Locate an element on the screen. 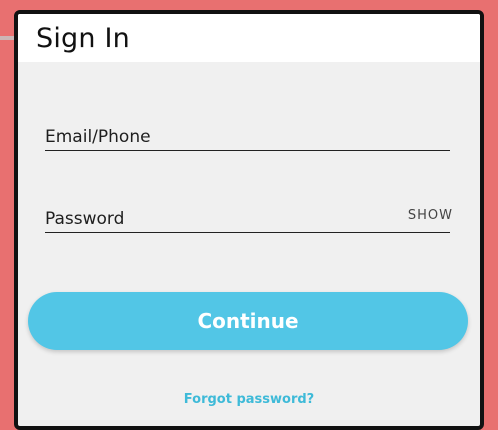  show-password-toggle: SHOW is located at coordinates (430, 215).